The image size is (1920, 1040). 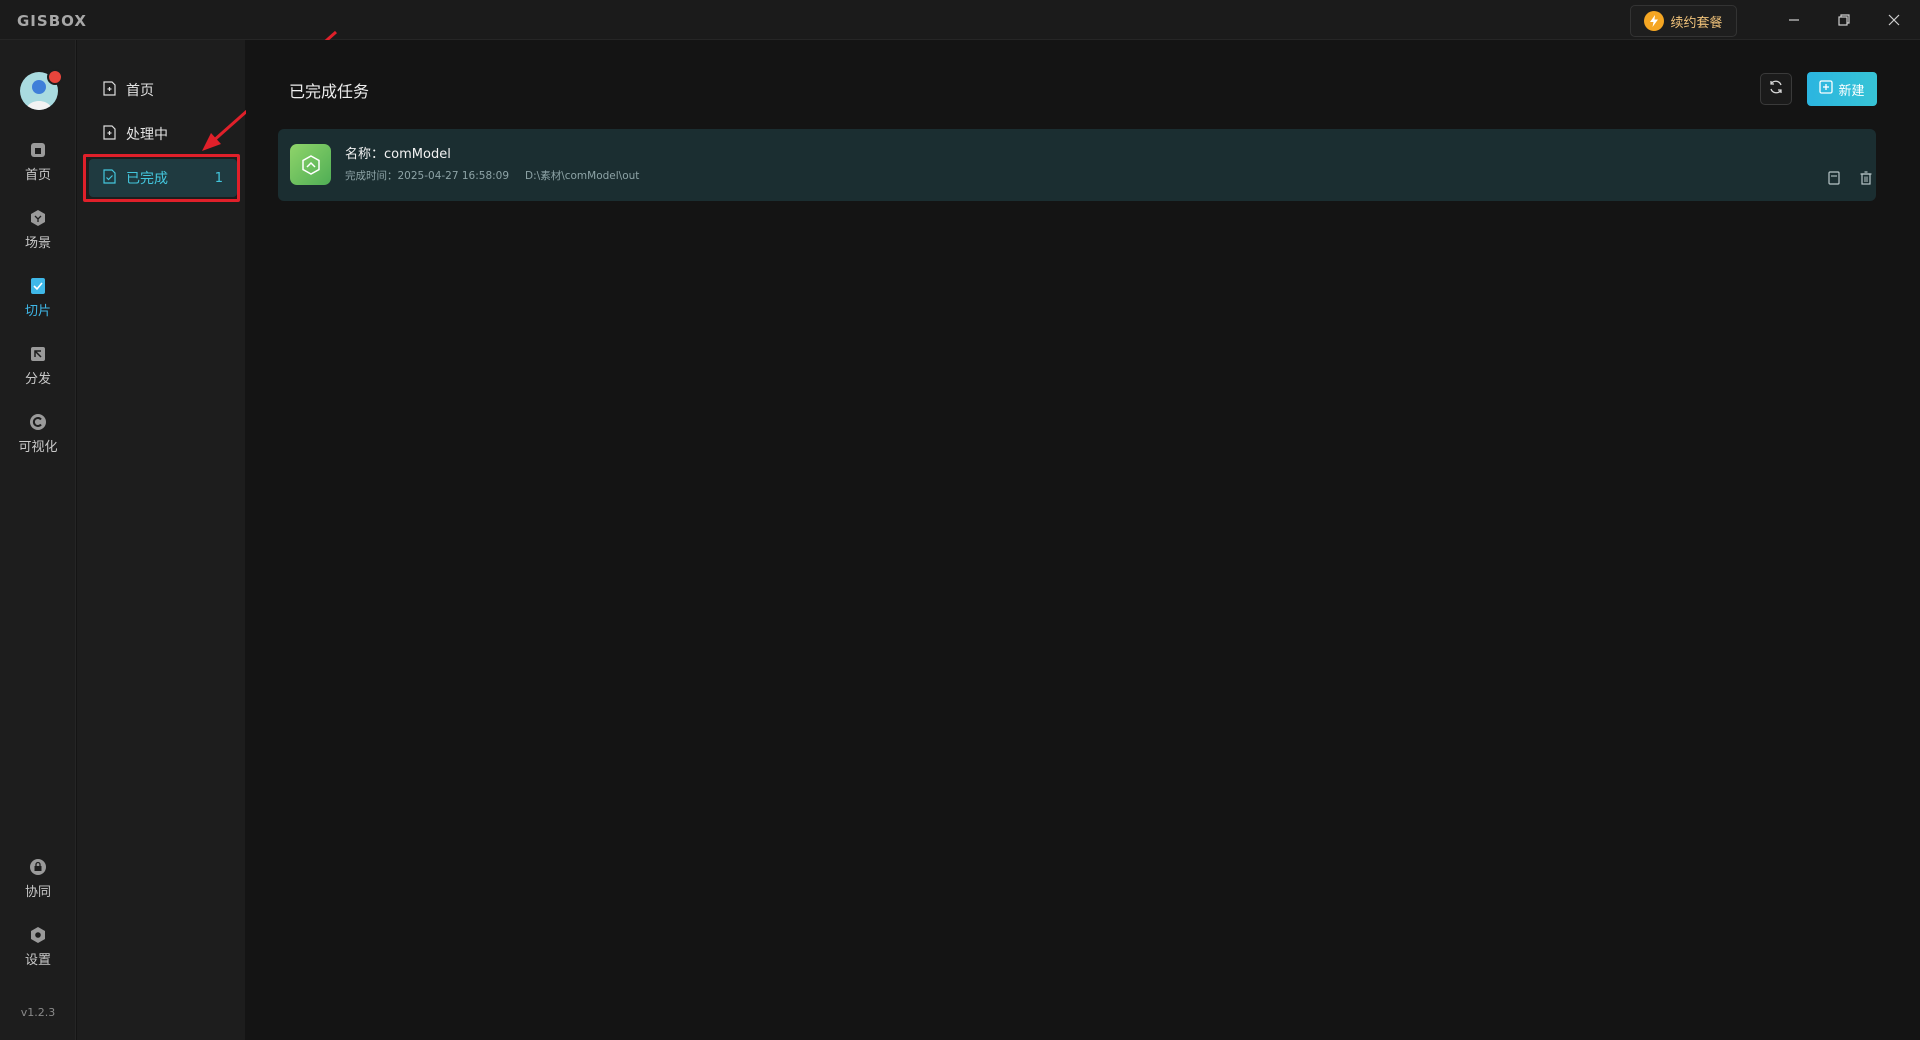 I want to click on home-icon, so click(x=38, y=150).